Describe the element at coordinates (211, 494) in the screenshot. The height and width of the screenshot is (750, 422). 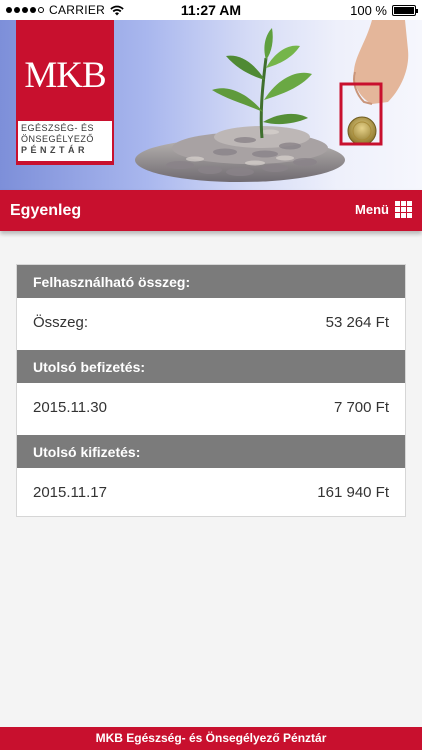
I see `last-payout-row: 2015.11.17 161 940 Ft` at that location.